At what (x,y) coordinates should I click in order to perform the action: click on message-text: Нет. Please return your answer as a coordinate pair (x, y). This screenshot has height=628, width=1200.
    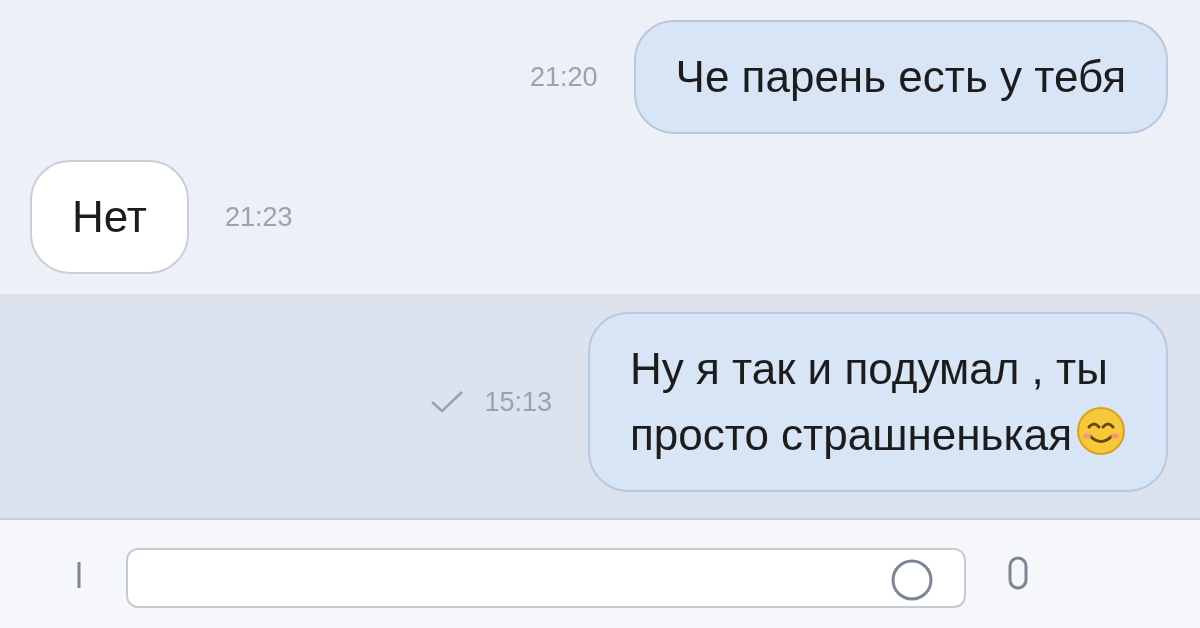
    Looking at the image, I should click on (109, 216).